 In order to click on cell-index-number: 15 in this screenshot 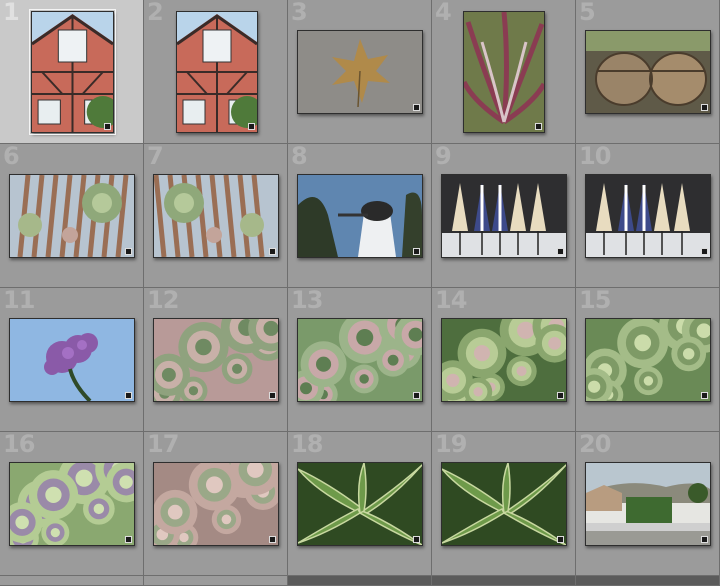, I will do `click(595, 301)`.